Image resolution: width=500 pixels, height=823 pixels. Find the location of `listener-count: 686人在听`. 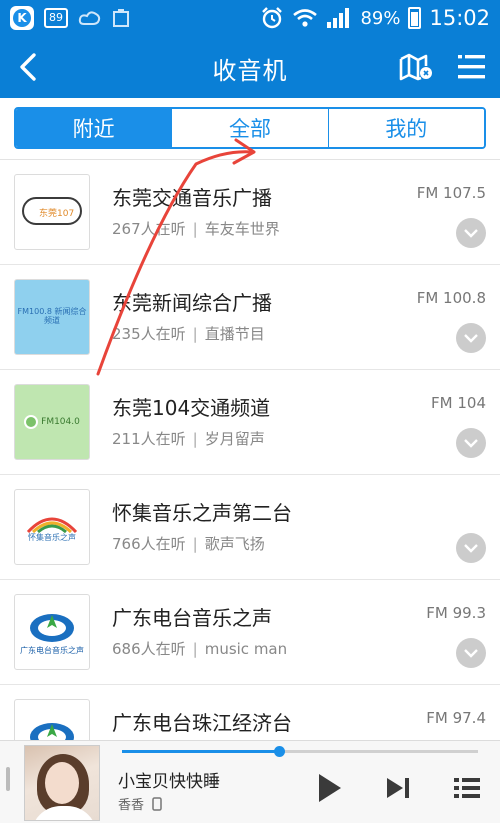

listener-count: 686人在听 is located at coordinates (149, 649).